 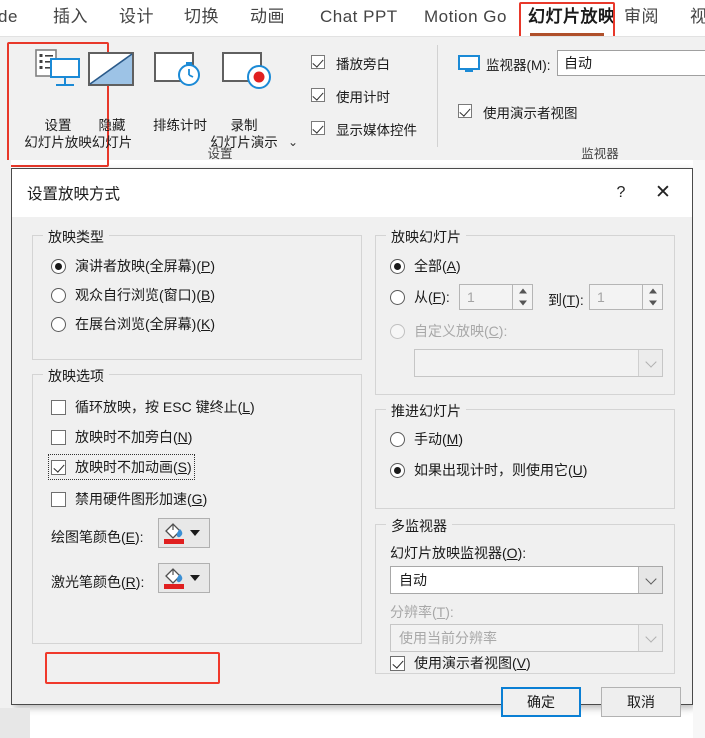 What do you see at coordinates (180, 125) in the screenshot?
I see `rehearse-timings-label: 排练计时` at bounding box center [180, 125].